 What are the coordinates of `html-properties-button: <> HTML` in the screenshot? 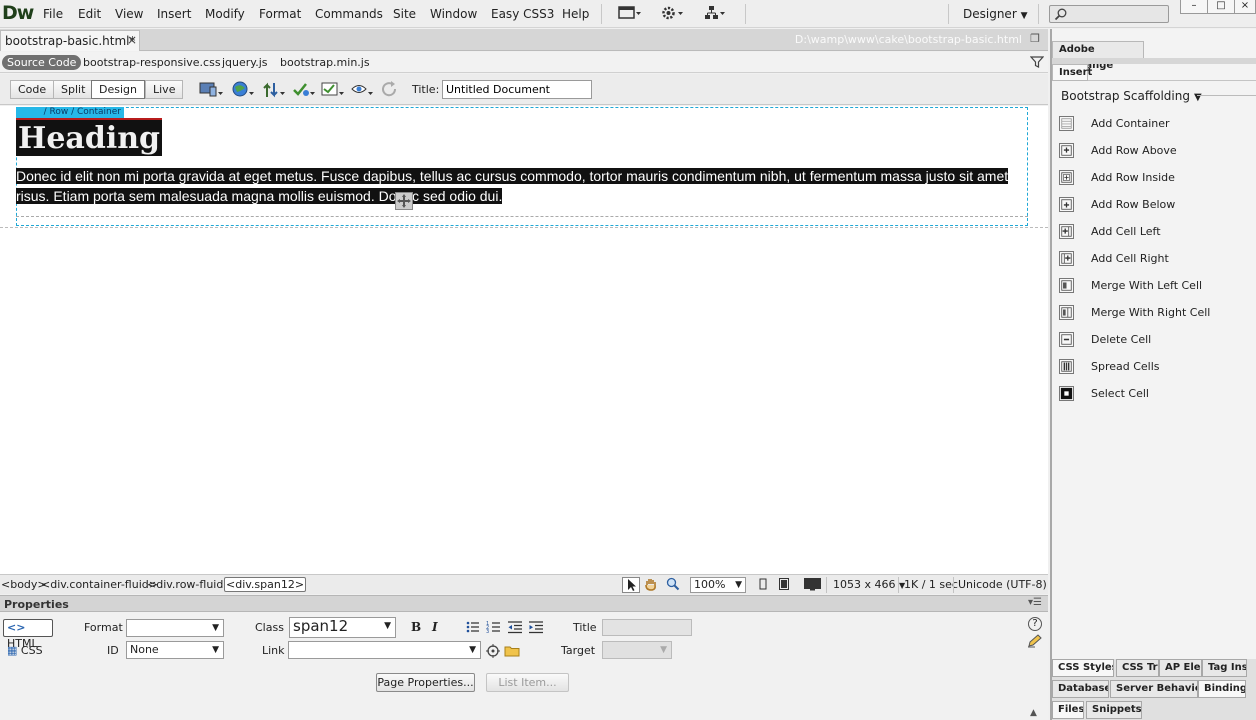 It's located at (28, 634).